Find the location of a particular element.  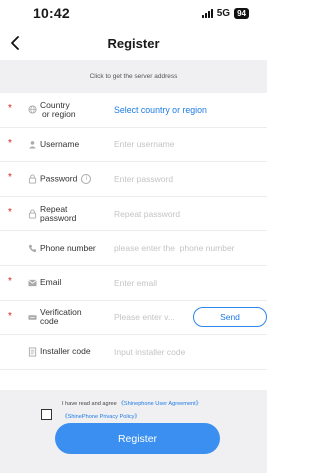

battery-icon: 94 is located at coordinates (241, 13).